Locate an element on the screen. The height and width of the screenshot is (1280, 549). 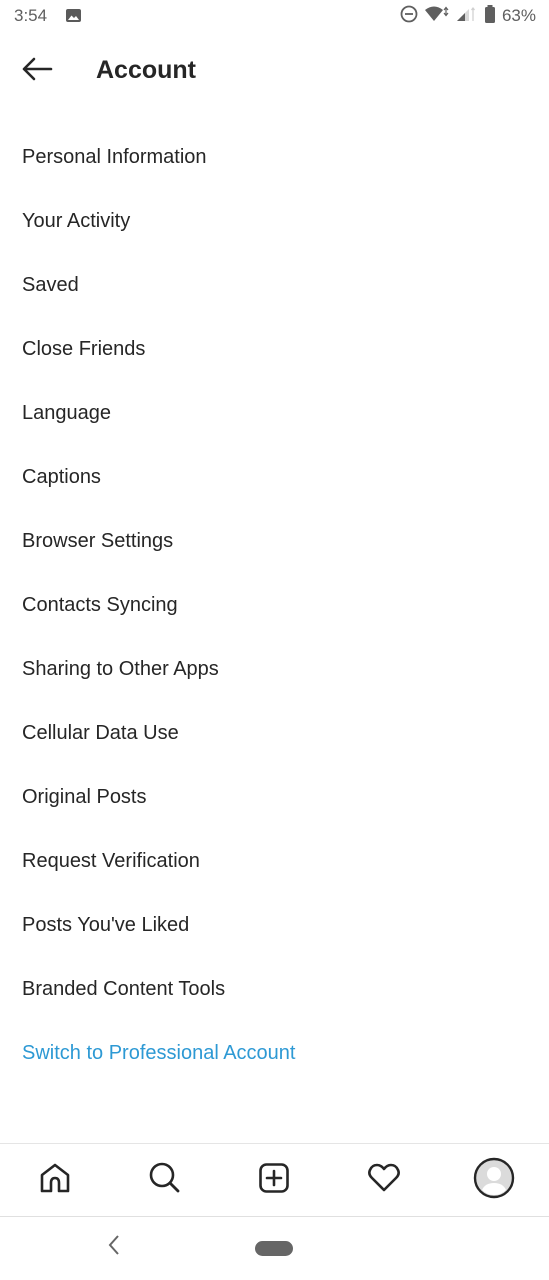
tab-home is located at coordinates (55, 1180).